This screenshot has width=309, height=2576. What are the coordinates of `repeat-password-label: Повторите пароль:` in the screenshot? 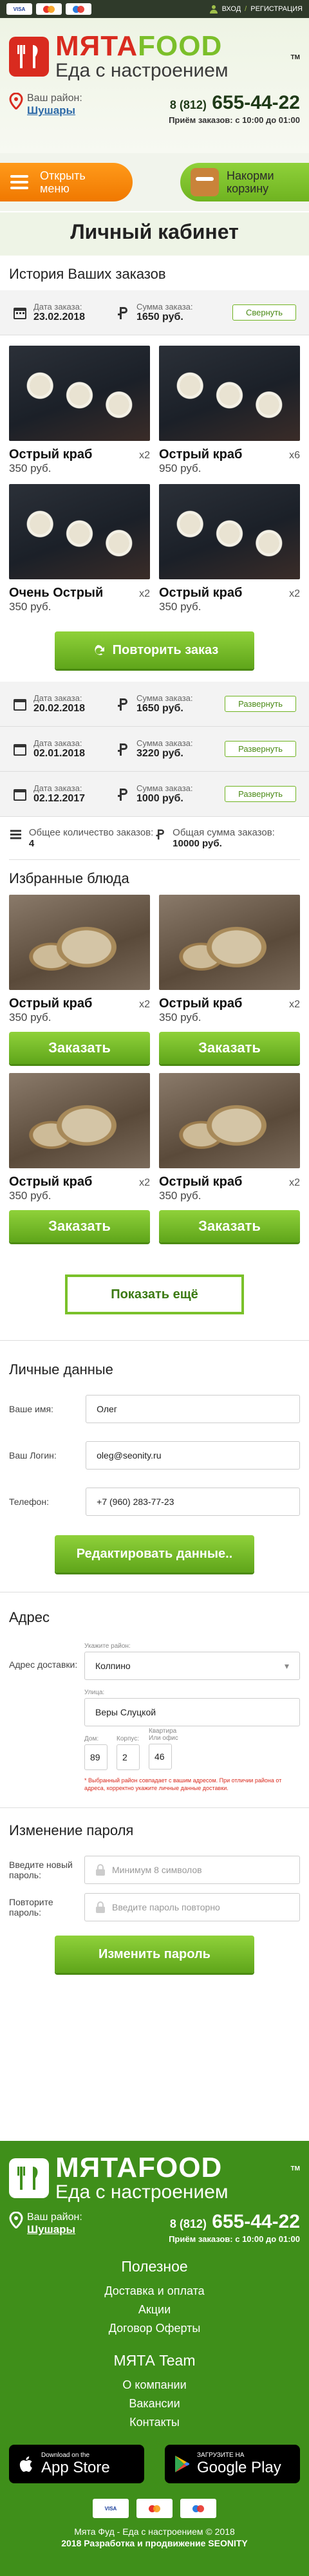 It's located at (31, 1907).